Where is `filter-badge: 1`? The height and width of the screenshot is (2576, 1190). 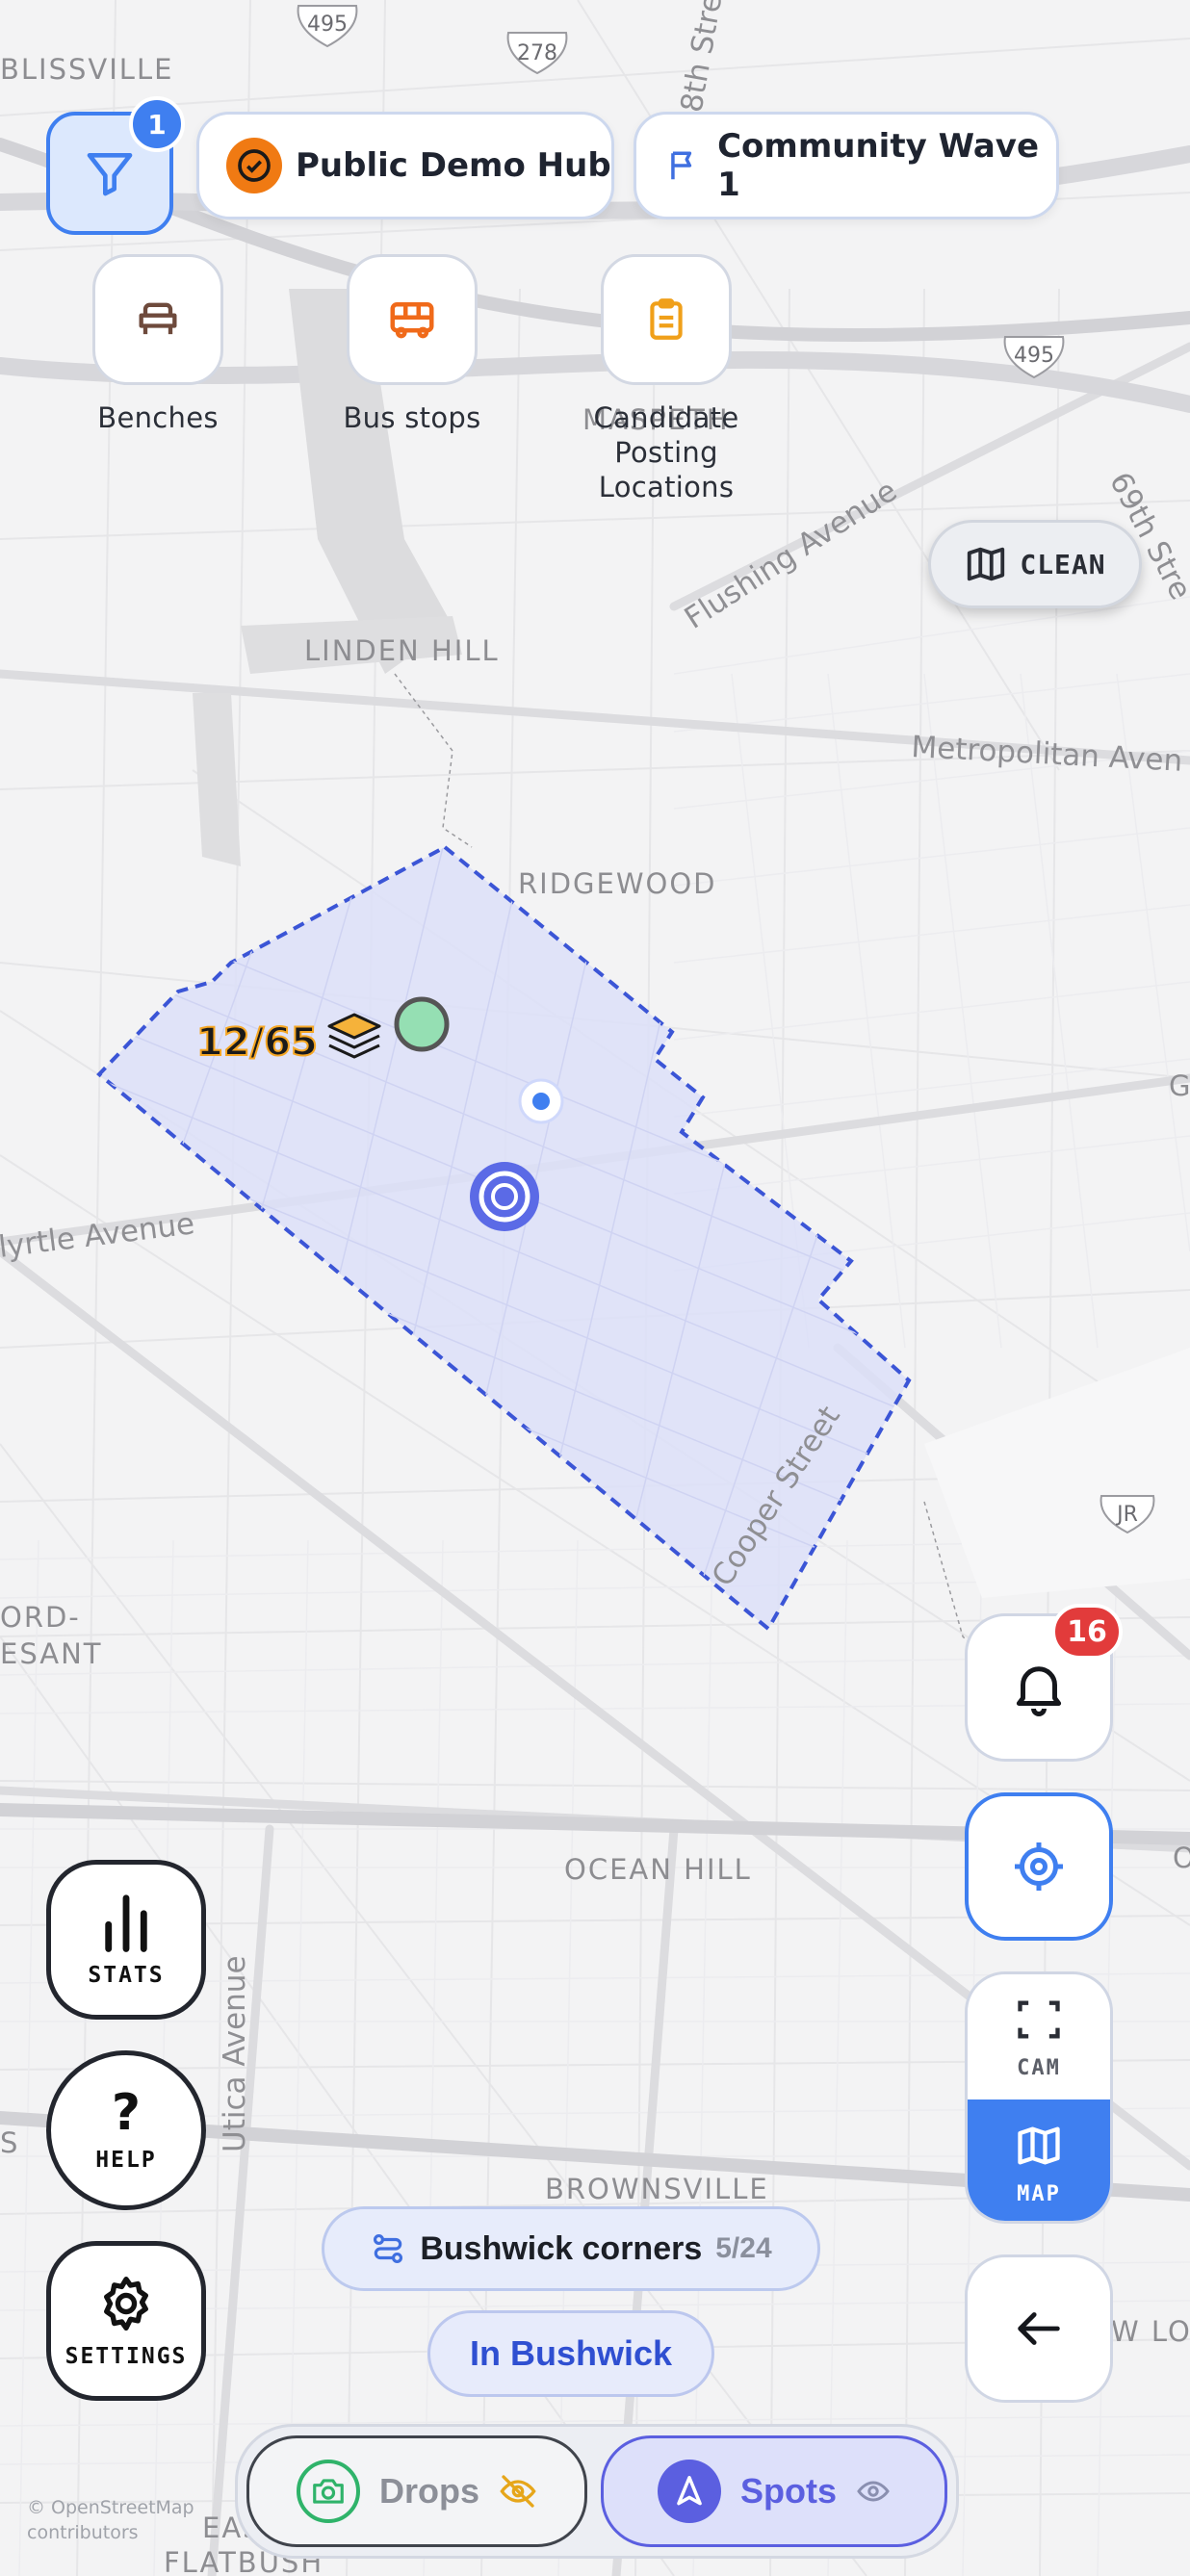 filter-badge: 1 is located at coordinates (157, 124).